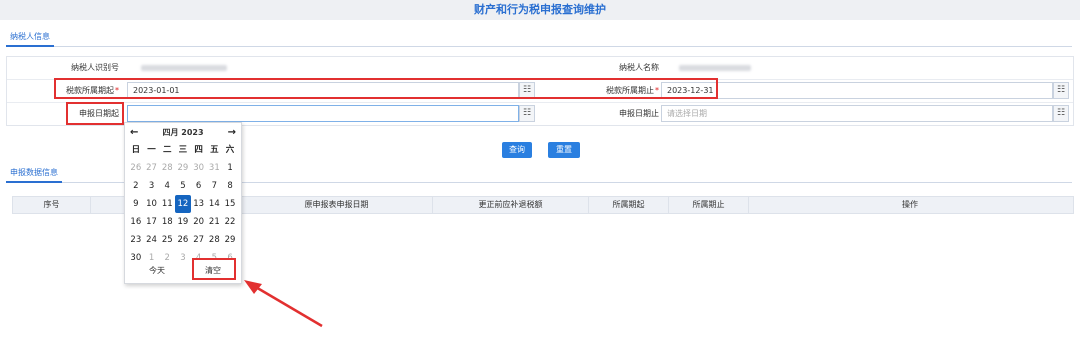 Image resolution: width=1080 pixels, height=348 pixels. I want to click on declaration-end-label: 申报日期止, so click(639, 113).